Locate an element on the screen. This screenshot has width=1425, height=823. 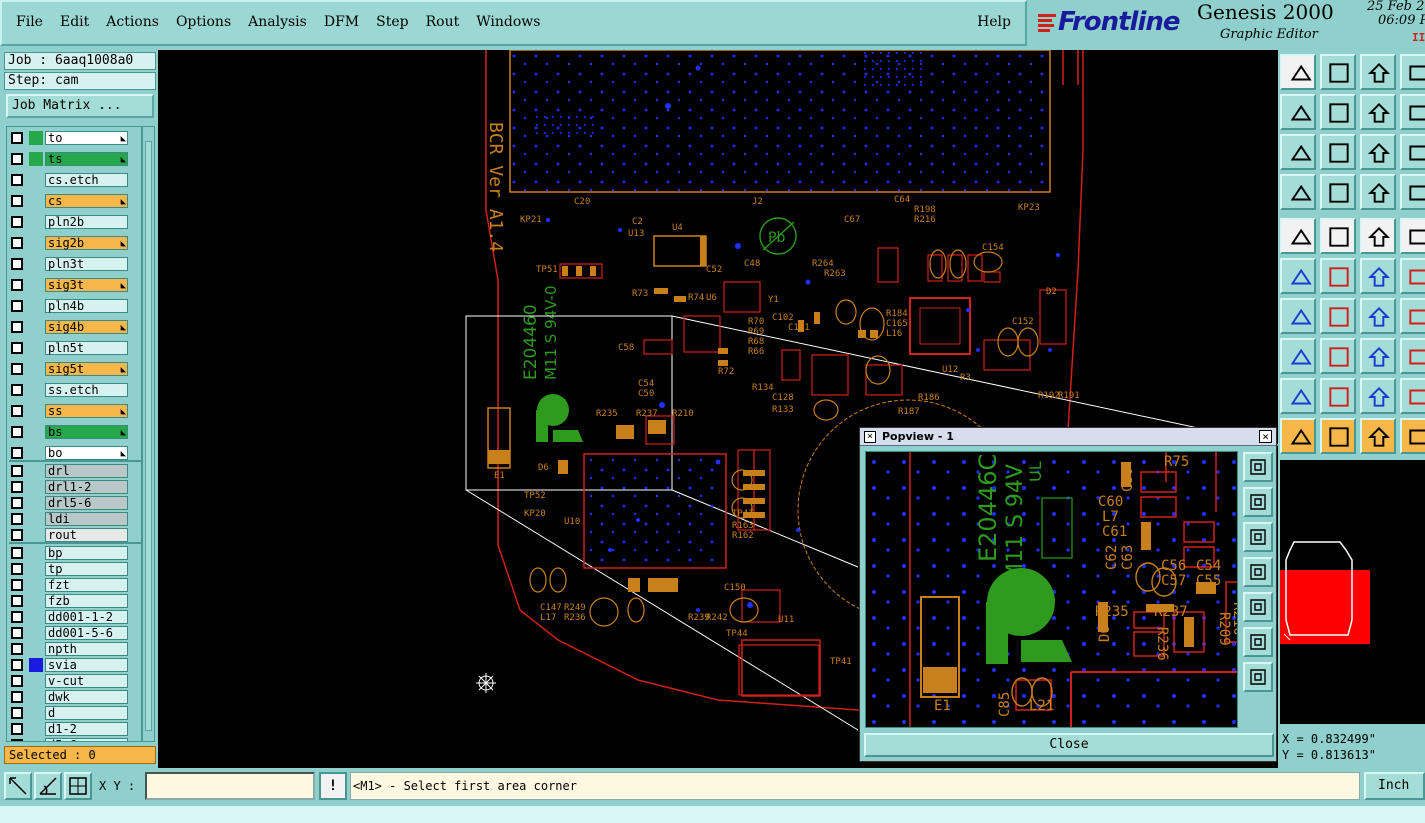
layer-name: tp is located at coordinates (86, 569).